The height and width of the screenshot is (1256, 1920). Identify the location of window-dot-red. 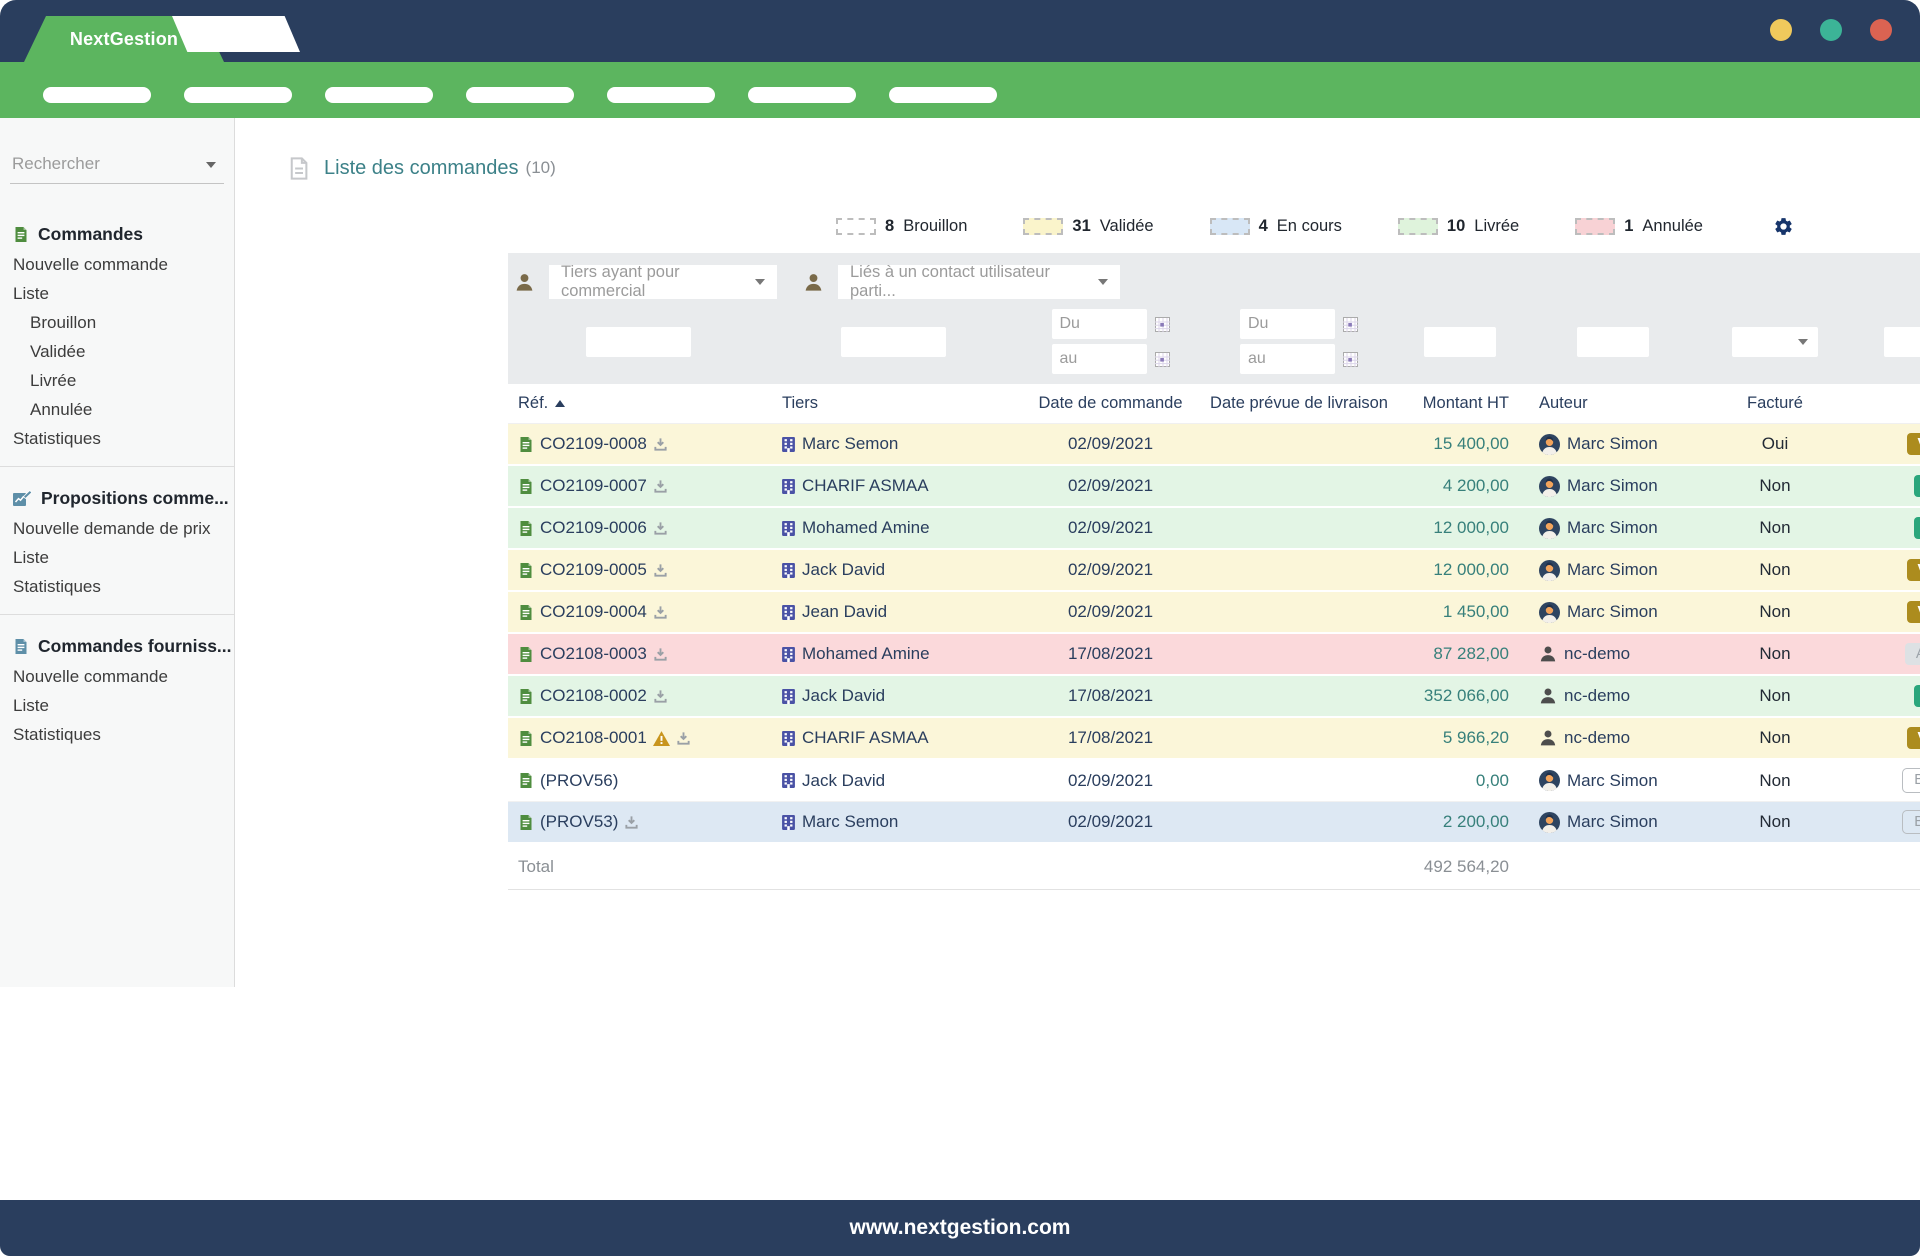
(1881, 30).